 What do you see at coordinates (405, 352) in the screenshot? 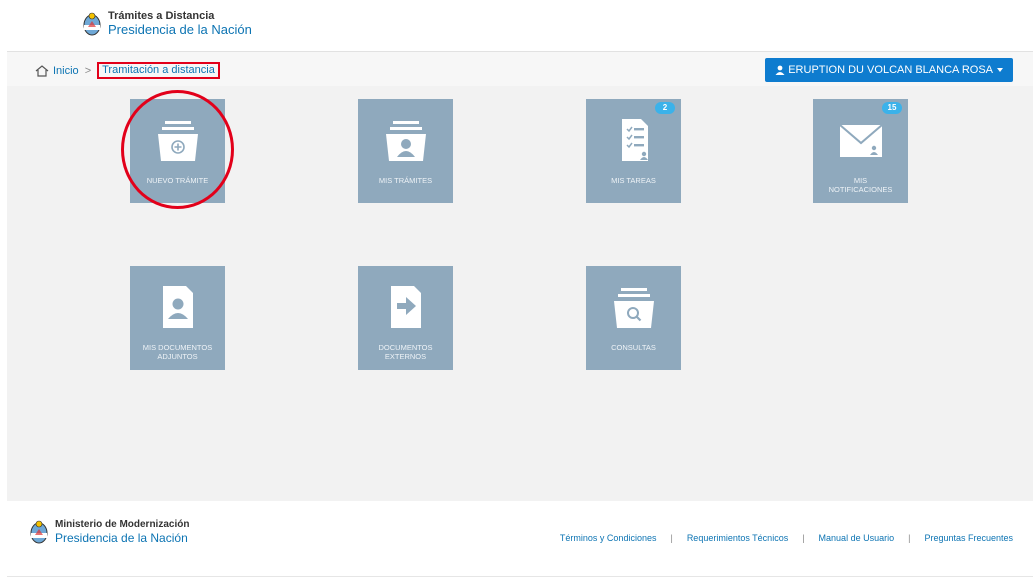
I see `tile-label: DOCUMENTOS EXTERNOS` at bounding box center [405, 352].